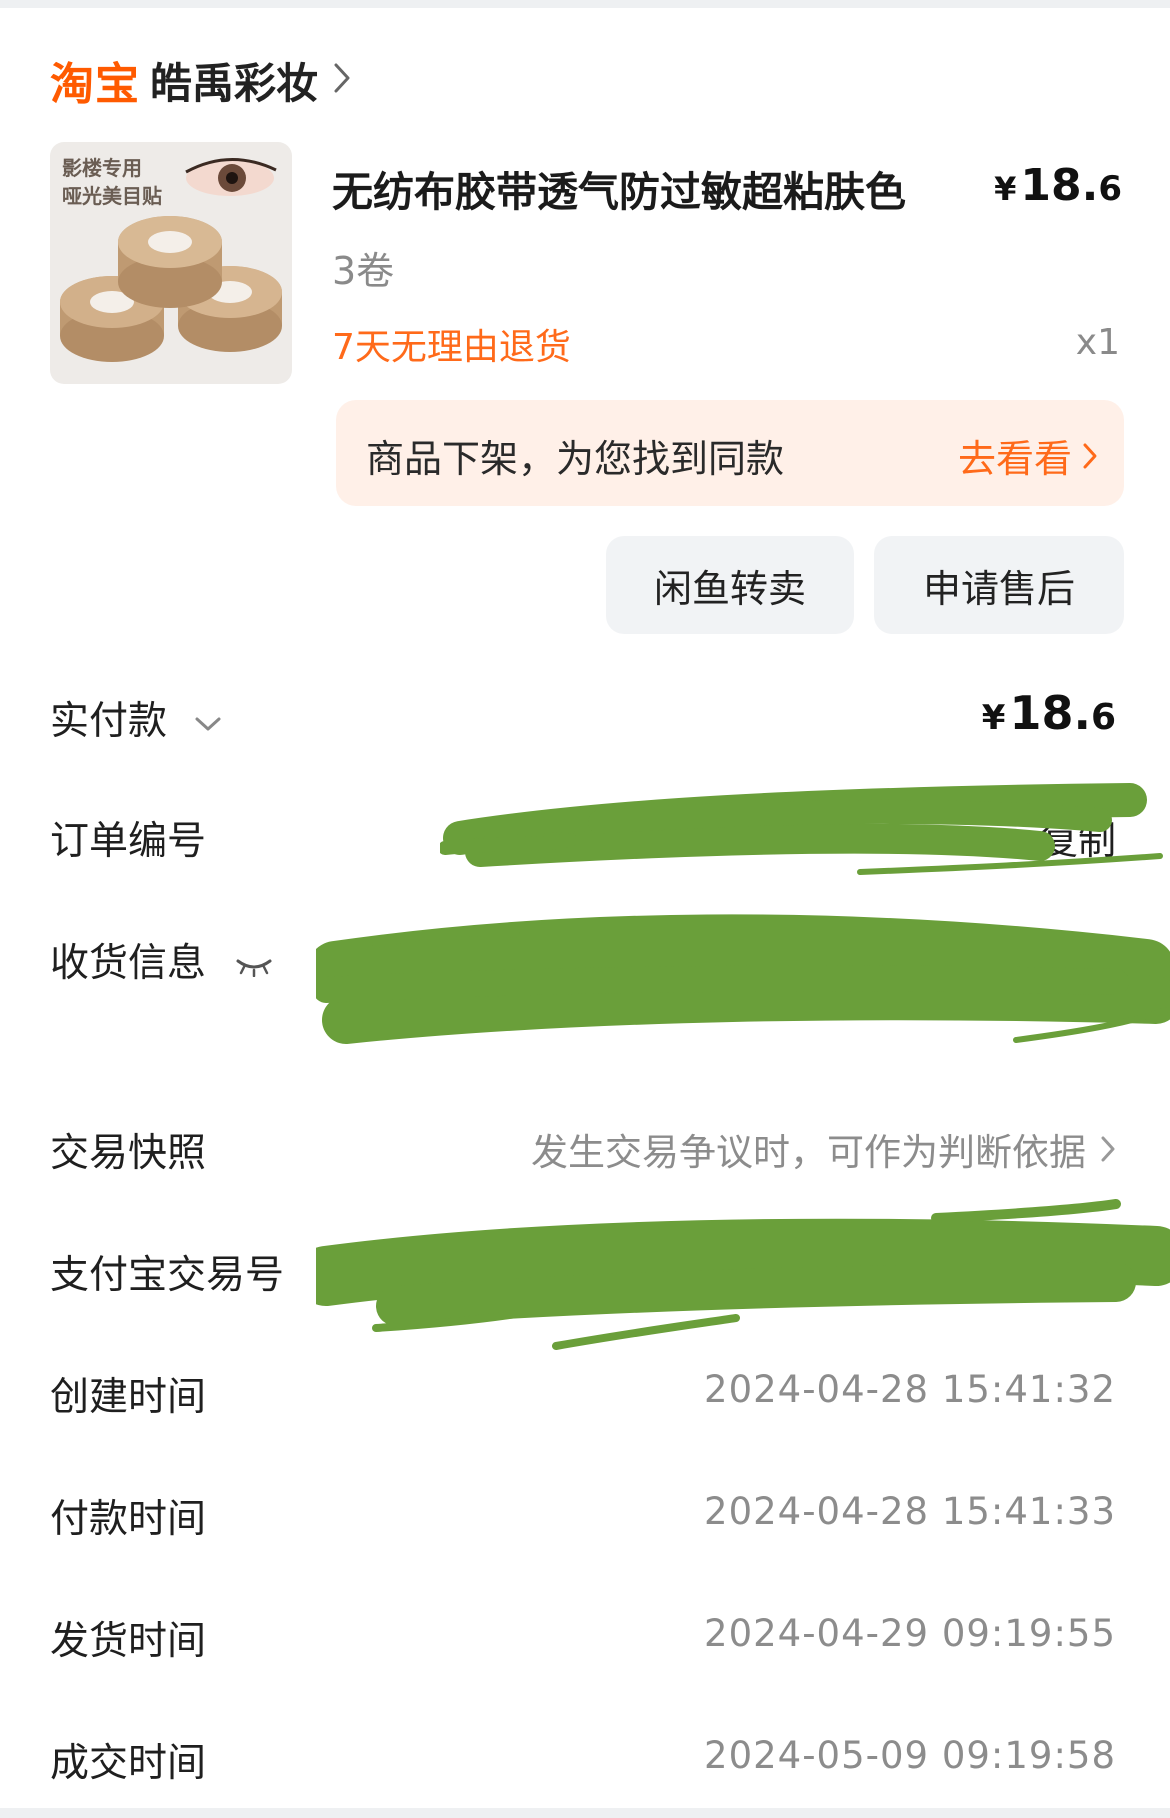  I want to click on chevron-down-icon, so click(208, 723).